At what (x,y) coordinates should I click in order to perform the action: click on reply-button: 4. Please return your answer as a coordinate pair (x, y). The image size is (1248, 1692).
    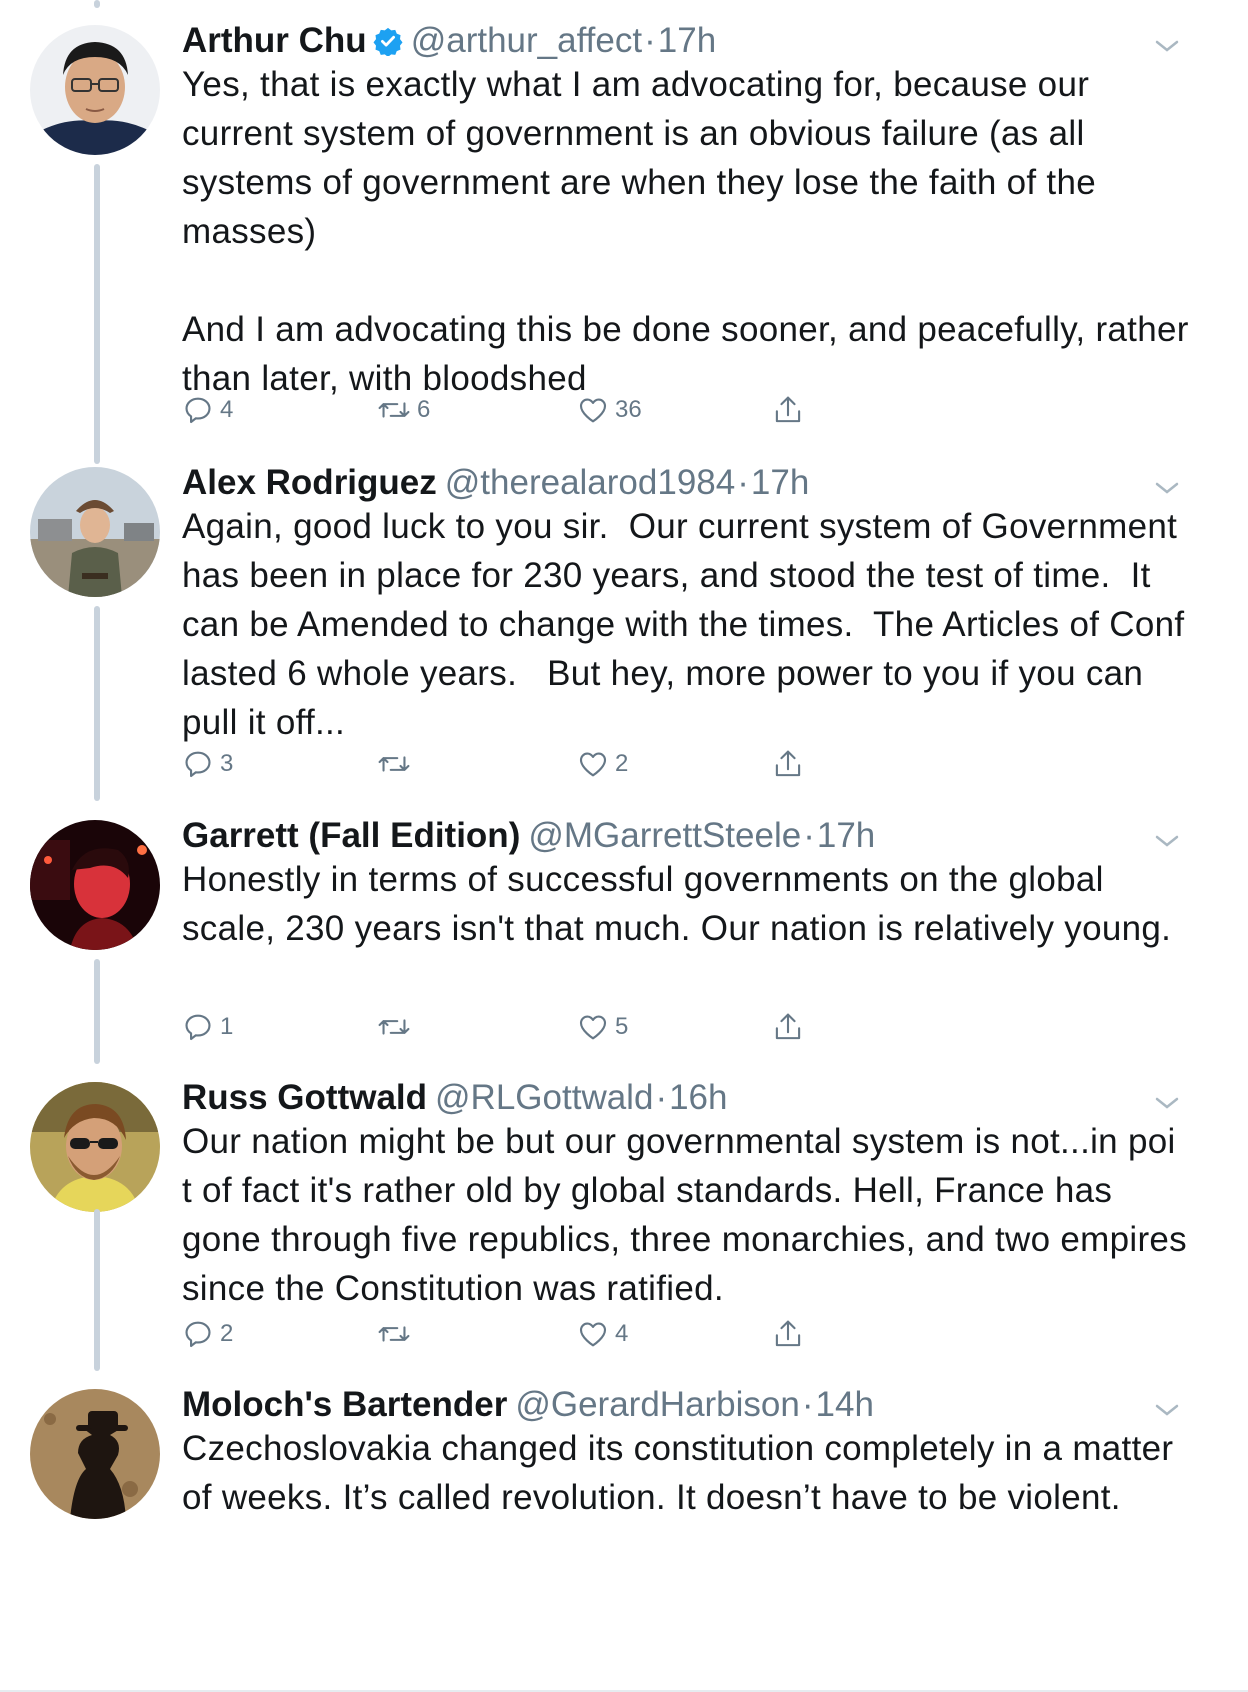
    Looking at the image, I should click on (207, 410).